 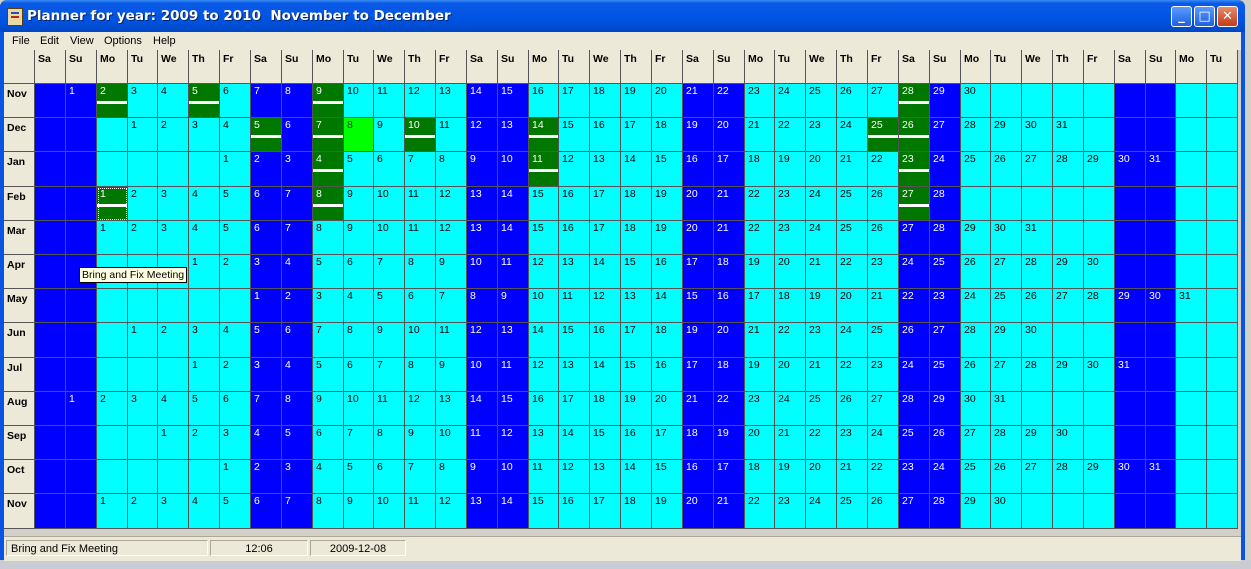 I want to click on day-cell: 17, so click(x=605, y=511).